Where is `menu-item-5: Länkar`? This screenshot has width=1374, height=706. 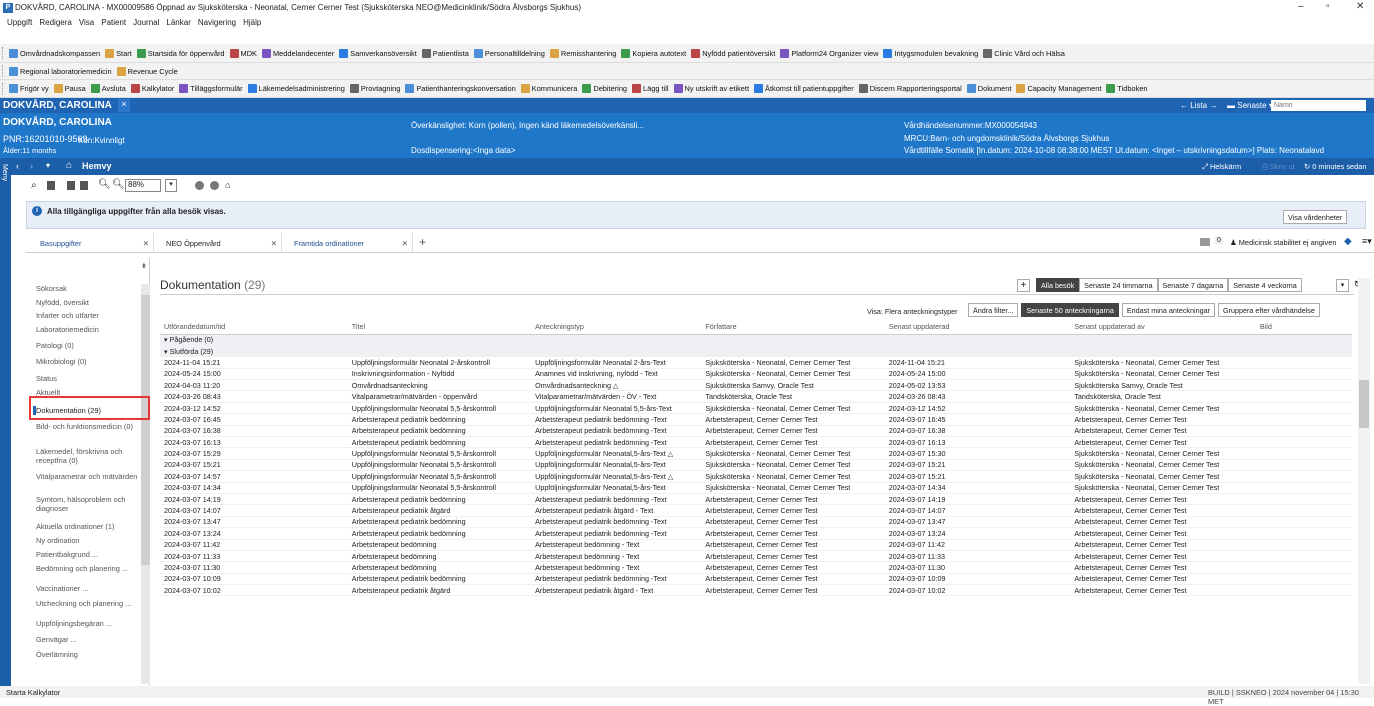
menu-item-5: Länkar is located at coordinates (178, 22).